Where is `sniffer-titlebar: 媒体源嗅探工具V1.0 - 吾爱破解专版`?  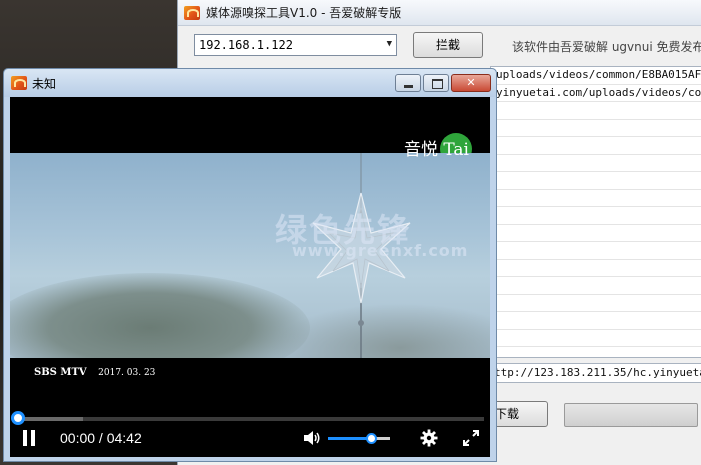
sniffer-titlebar: 媒体源嗅探工具V1.0 - 吾爱破解专版 is located at coordinates (439, 13).